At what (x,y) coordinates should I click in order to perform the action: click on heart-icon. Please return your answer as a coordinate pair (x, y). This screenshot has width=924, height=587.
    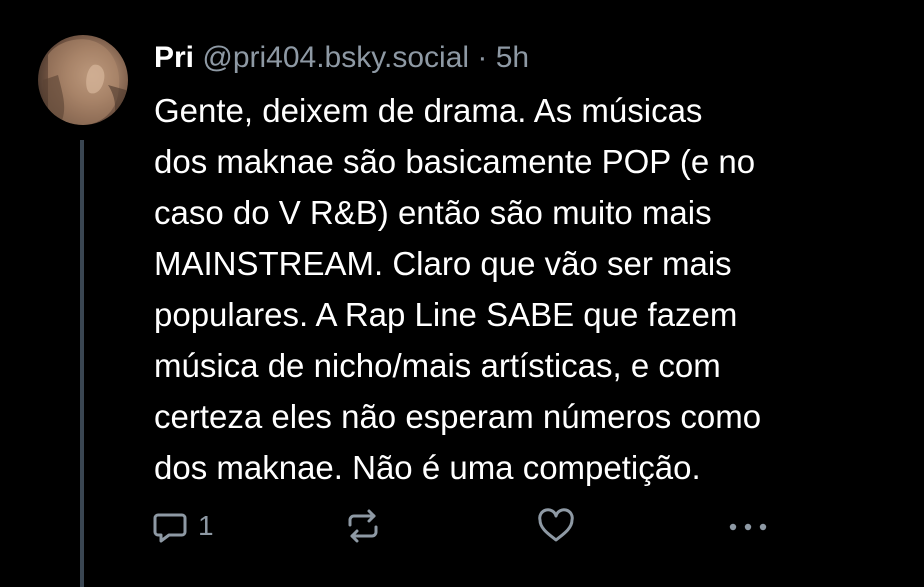
    Looking at the image, I should click on (556, 525).